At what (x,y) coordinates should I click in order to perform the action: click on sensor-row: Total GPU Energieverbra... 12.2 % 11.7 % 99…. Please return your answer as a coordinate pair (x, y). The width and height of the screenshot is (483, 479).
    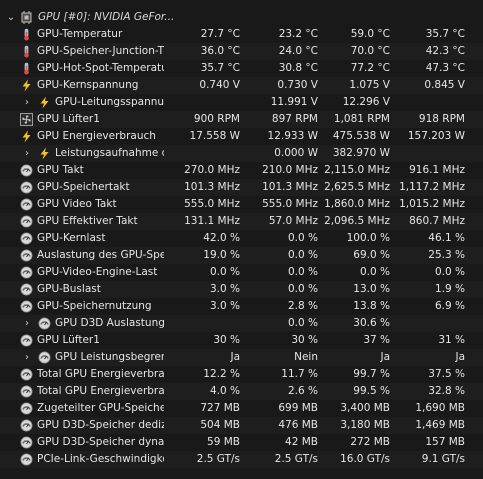
    Looking at the image, I should click on (241, 374).